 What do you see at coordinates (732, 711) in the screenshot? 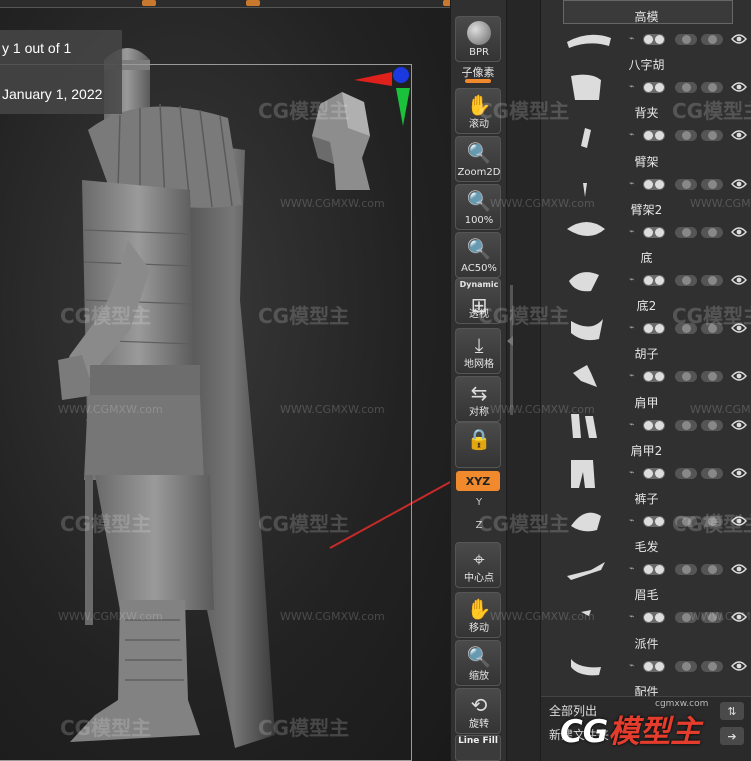
I see `arrows-updown-icon: ⇅` at bounding box center [732, 711].